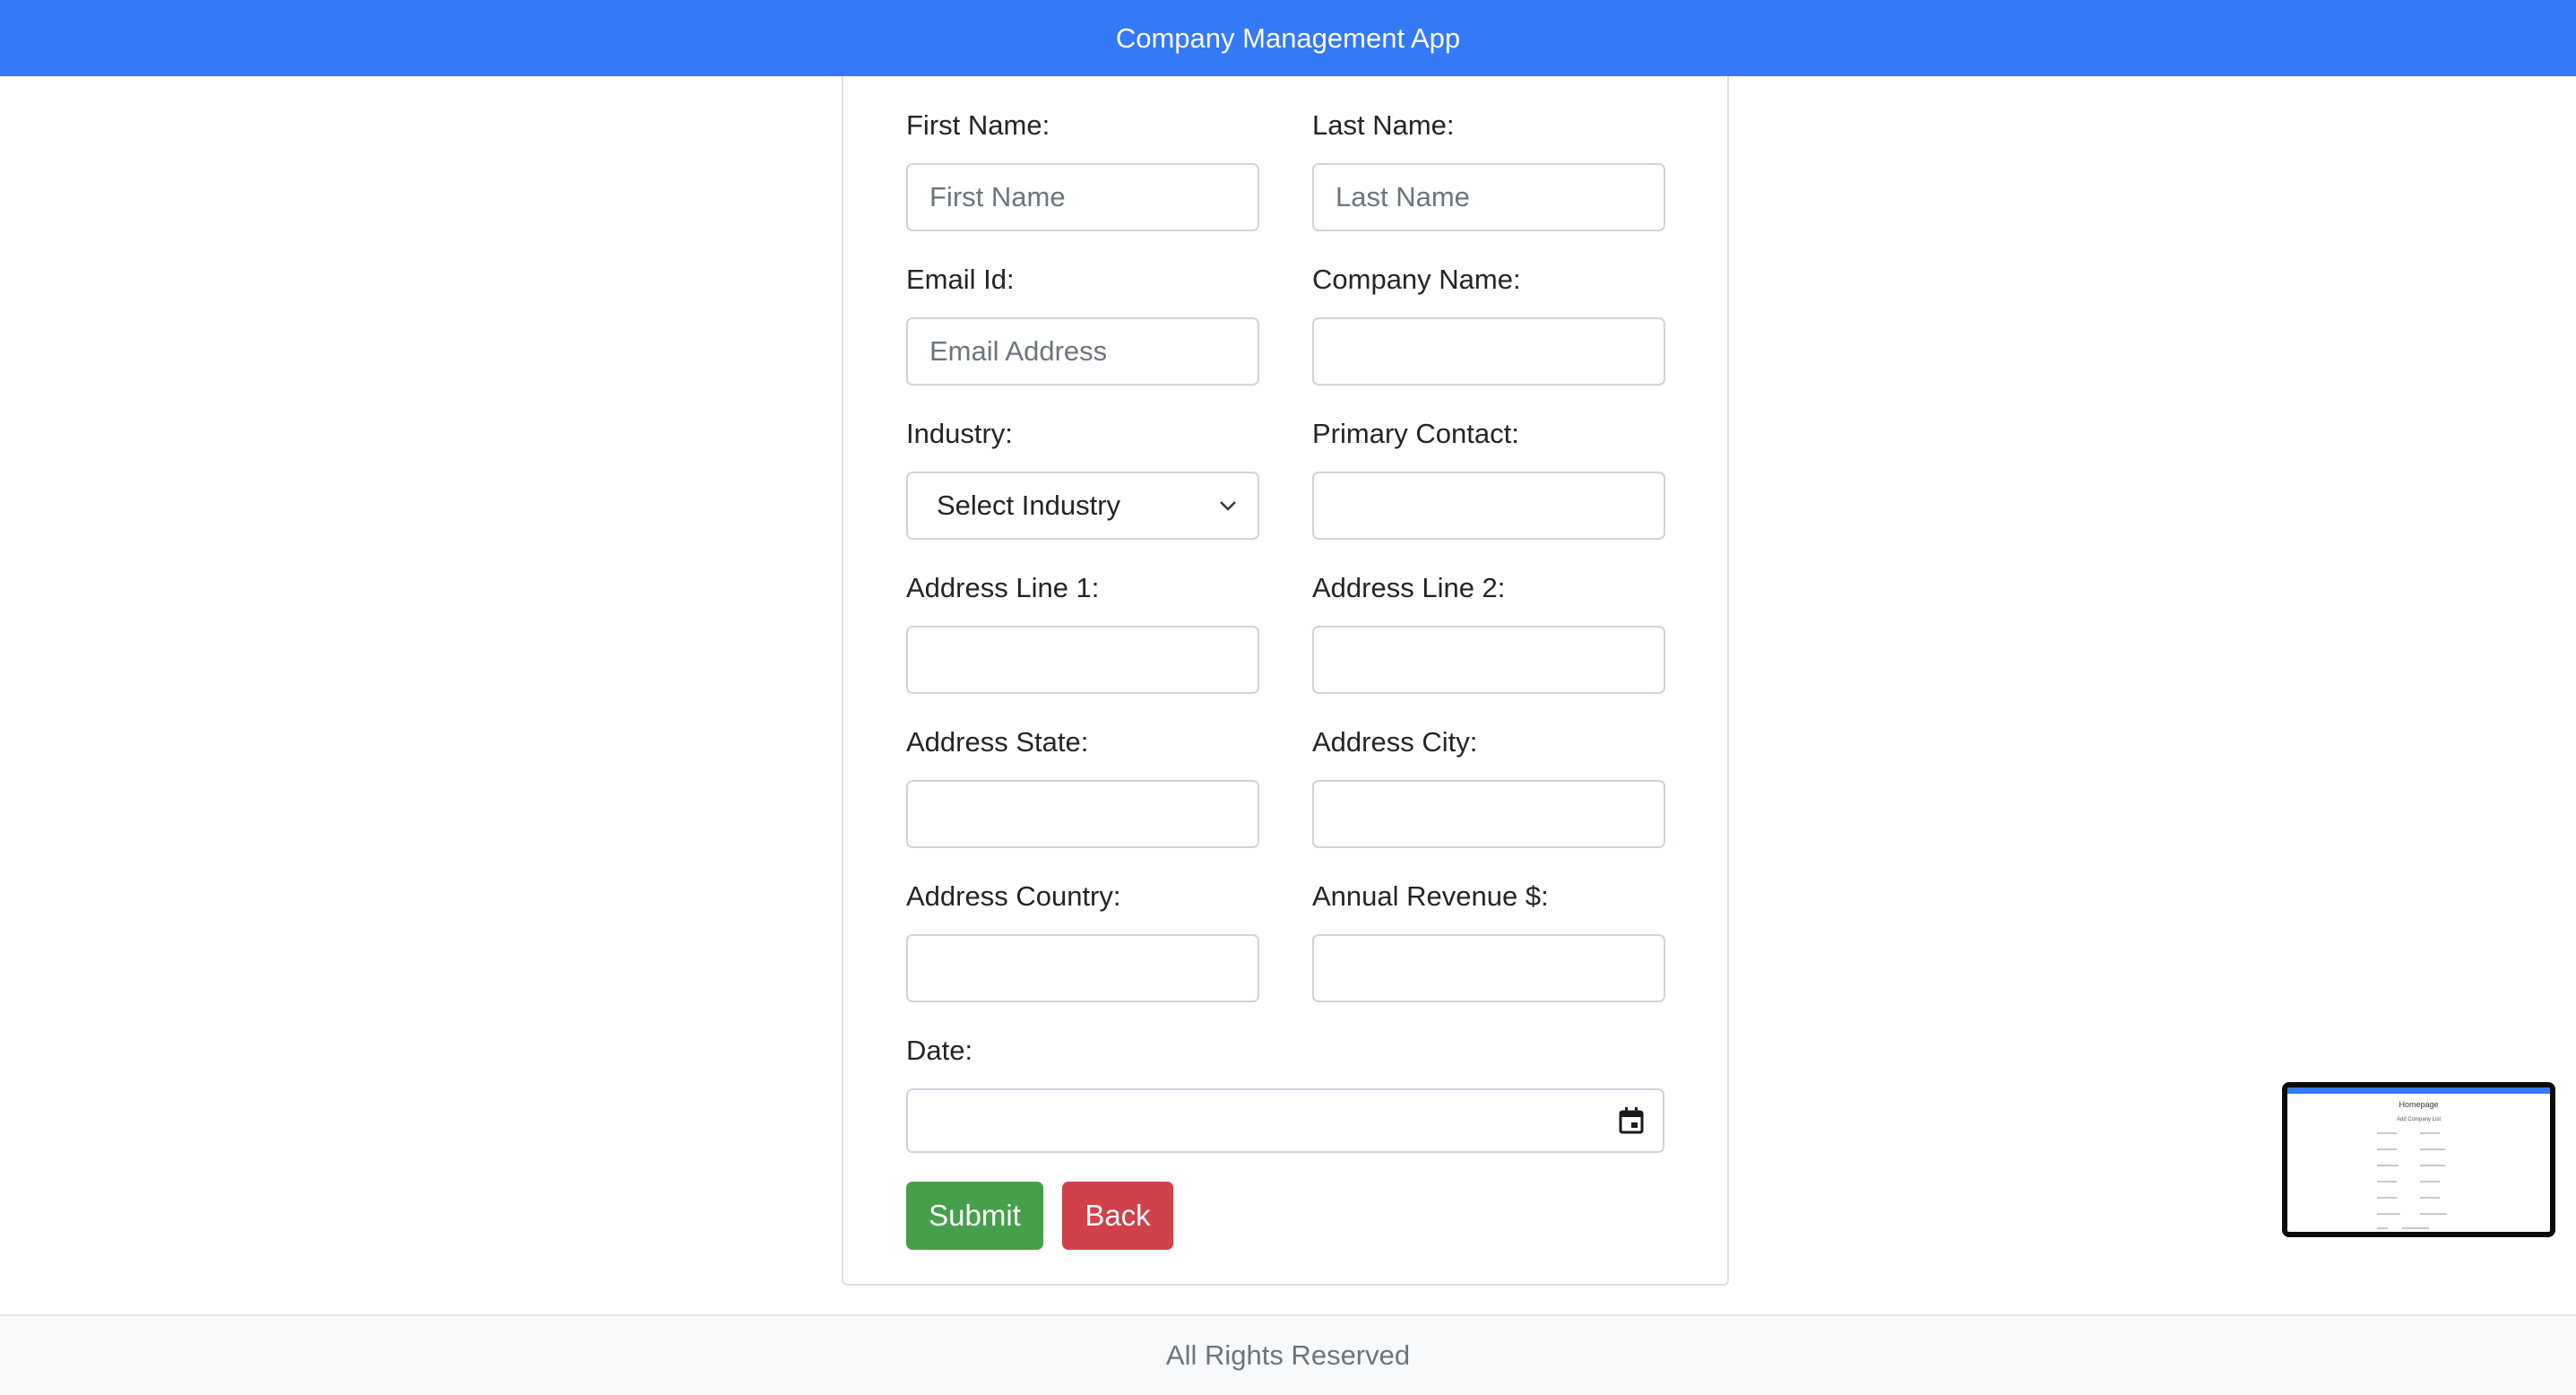 The height and width of the screenshot is (1395, 2576). I want to click on address-line1-label: Address Line 1:, so click(1003, 587).